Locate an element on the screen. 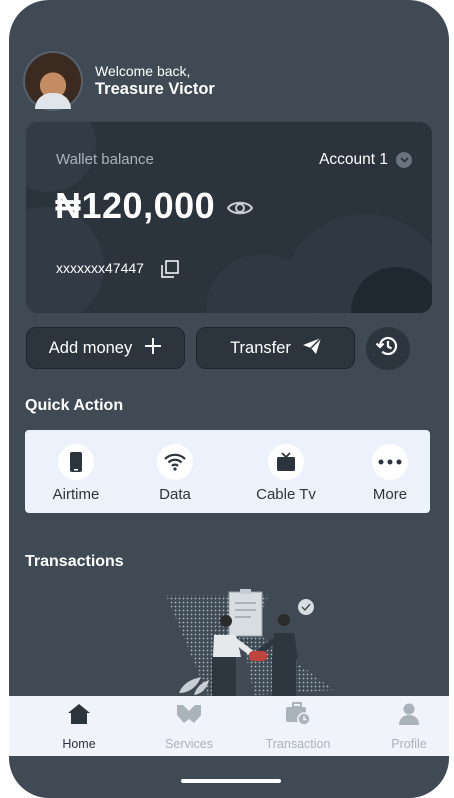 This screenshot has width=454, height=798. history-icon is located at coordinates (388, 348).